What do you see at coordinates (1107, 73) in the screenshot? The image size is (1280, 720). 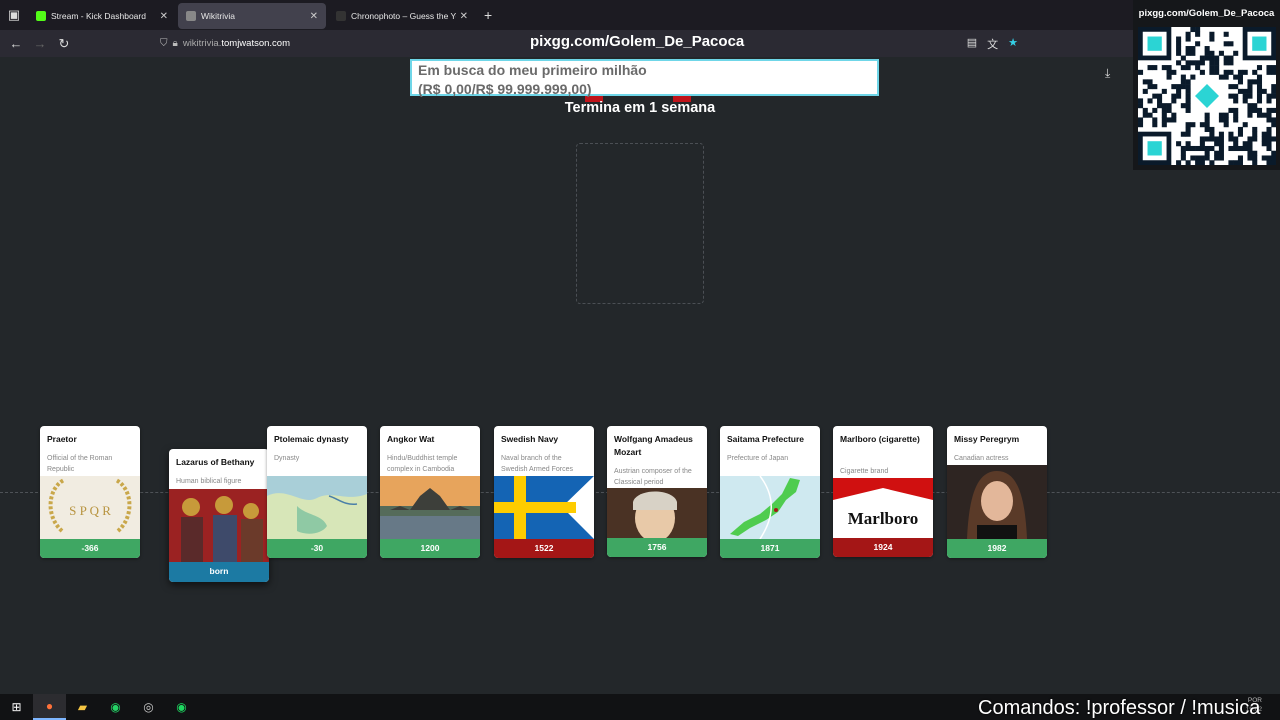 I see `download-icon: ⤓` at bounding box center [1107, 73].